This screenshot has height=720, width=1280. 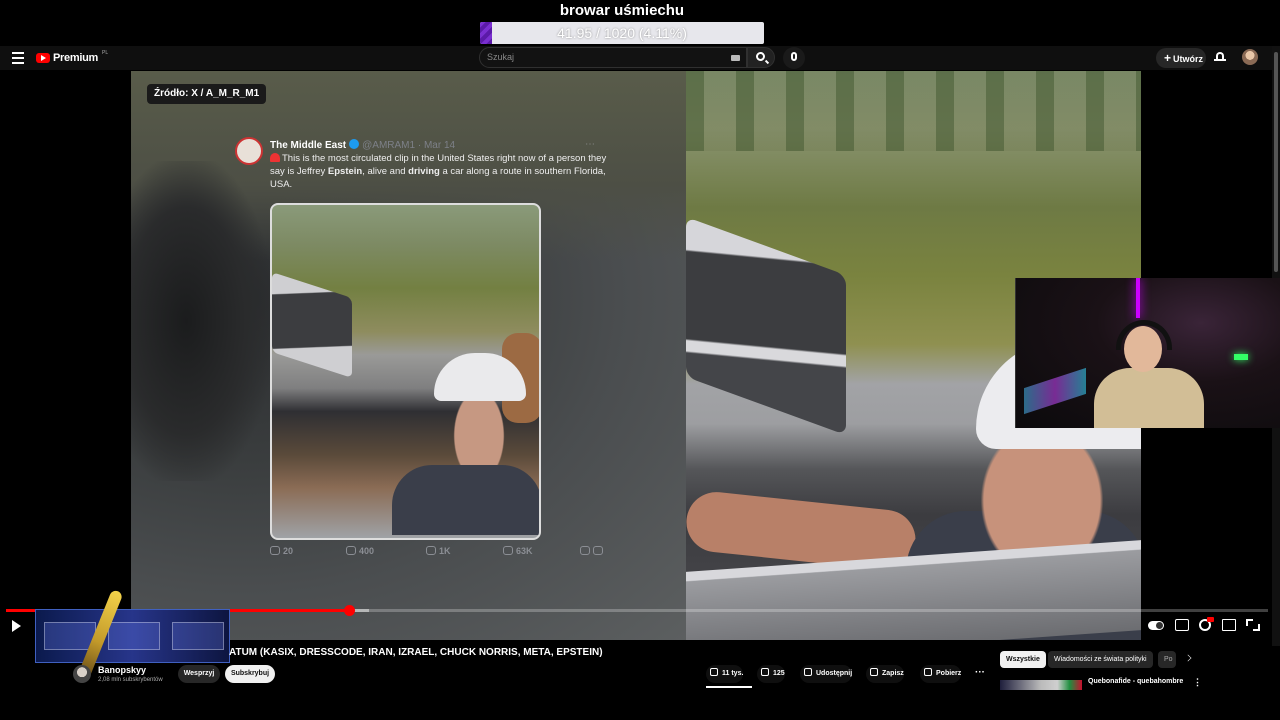 I want to click on share-arrow-icon, so click(x=808, y=672).